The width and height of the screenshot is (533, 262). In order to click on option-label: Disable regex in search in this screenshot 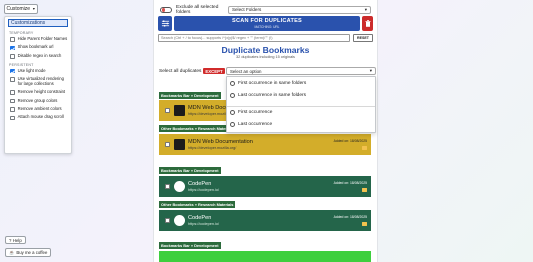, I will do `click(39, 55)`.